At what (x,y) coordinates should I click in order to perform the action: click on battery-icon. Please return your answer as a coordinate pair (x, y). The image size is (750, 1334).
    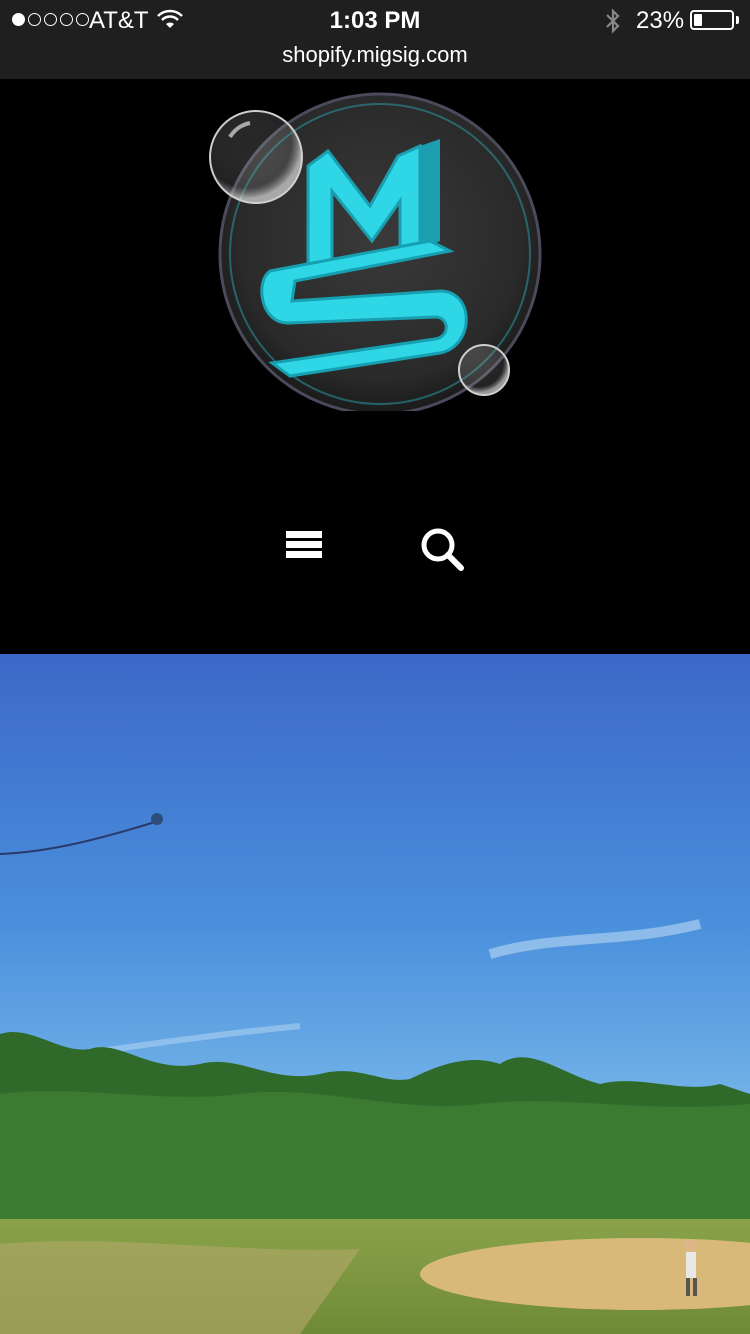
    Looking at the image, I should click on (712, 20).